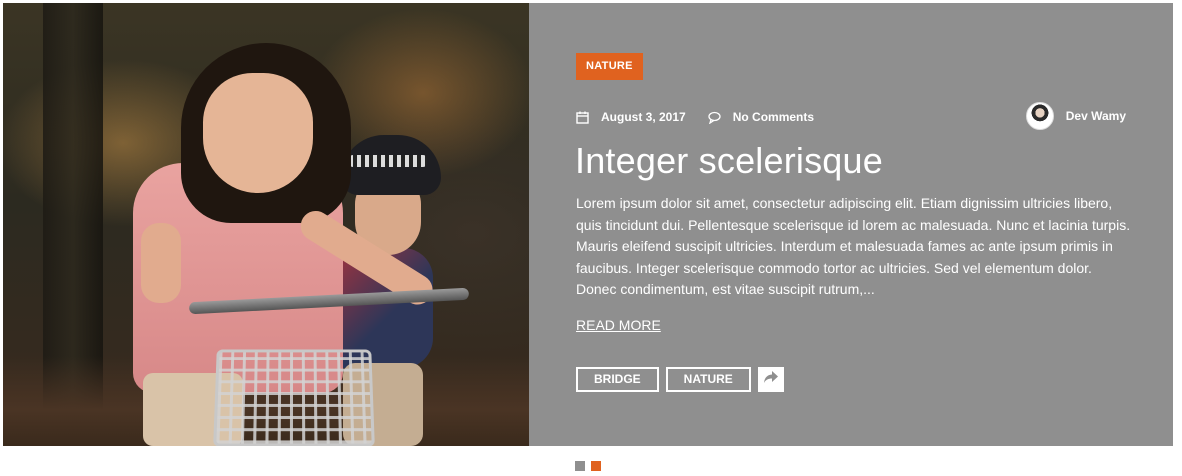 This screenshot has height=476, width=1182. What do you see at coordinates (388, 161) in the screenshot?
I see `boy-hat-band` at bounding box center [388, 161].